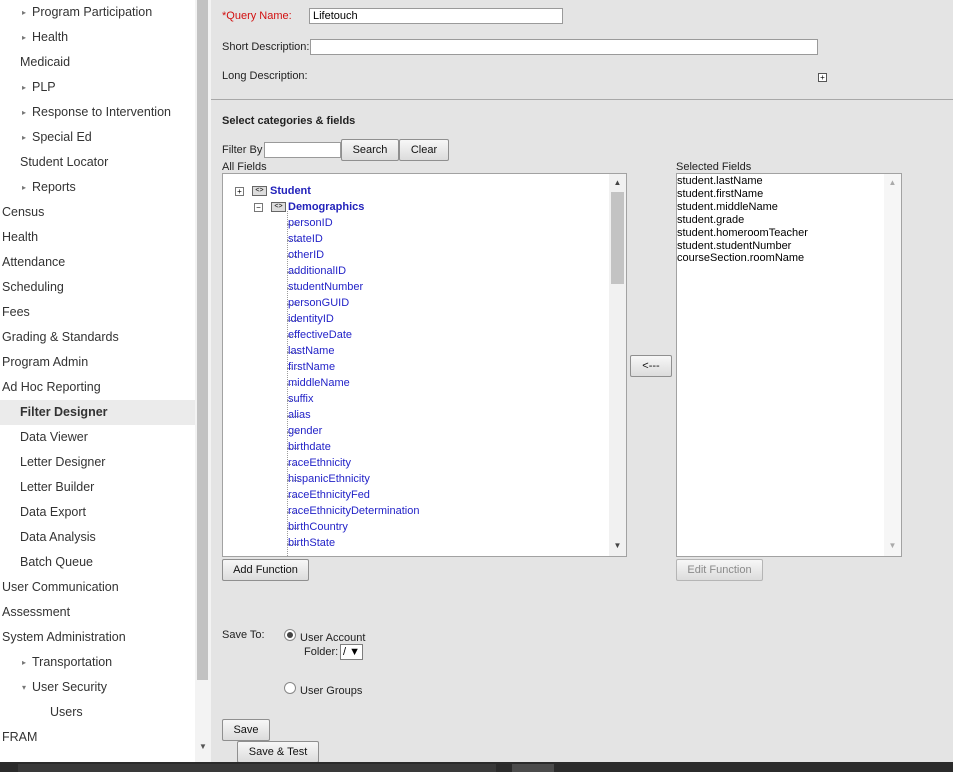  I want to click on sidebar-item: ▸ Health, so click(97, 37).